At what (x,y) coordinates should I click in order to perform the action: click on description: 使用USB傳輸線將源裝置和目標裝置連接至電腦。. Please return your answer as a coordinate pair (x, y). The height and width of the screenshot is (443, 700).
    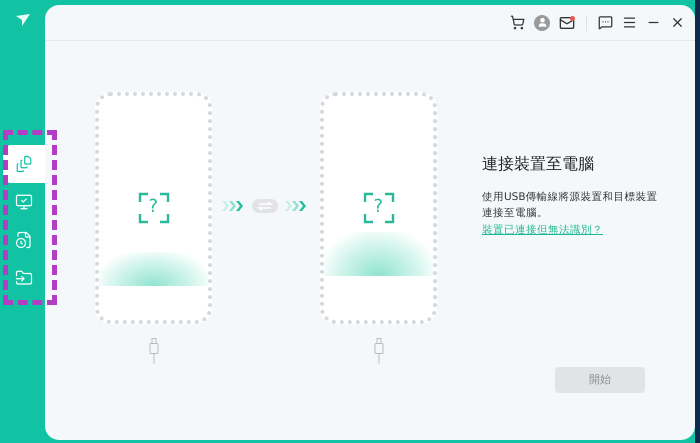
    Looking at the image, I should click on (570, 205).